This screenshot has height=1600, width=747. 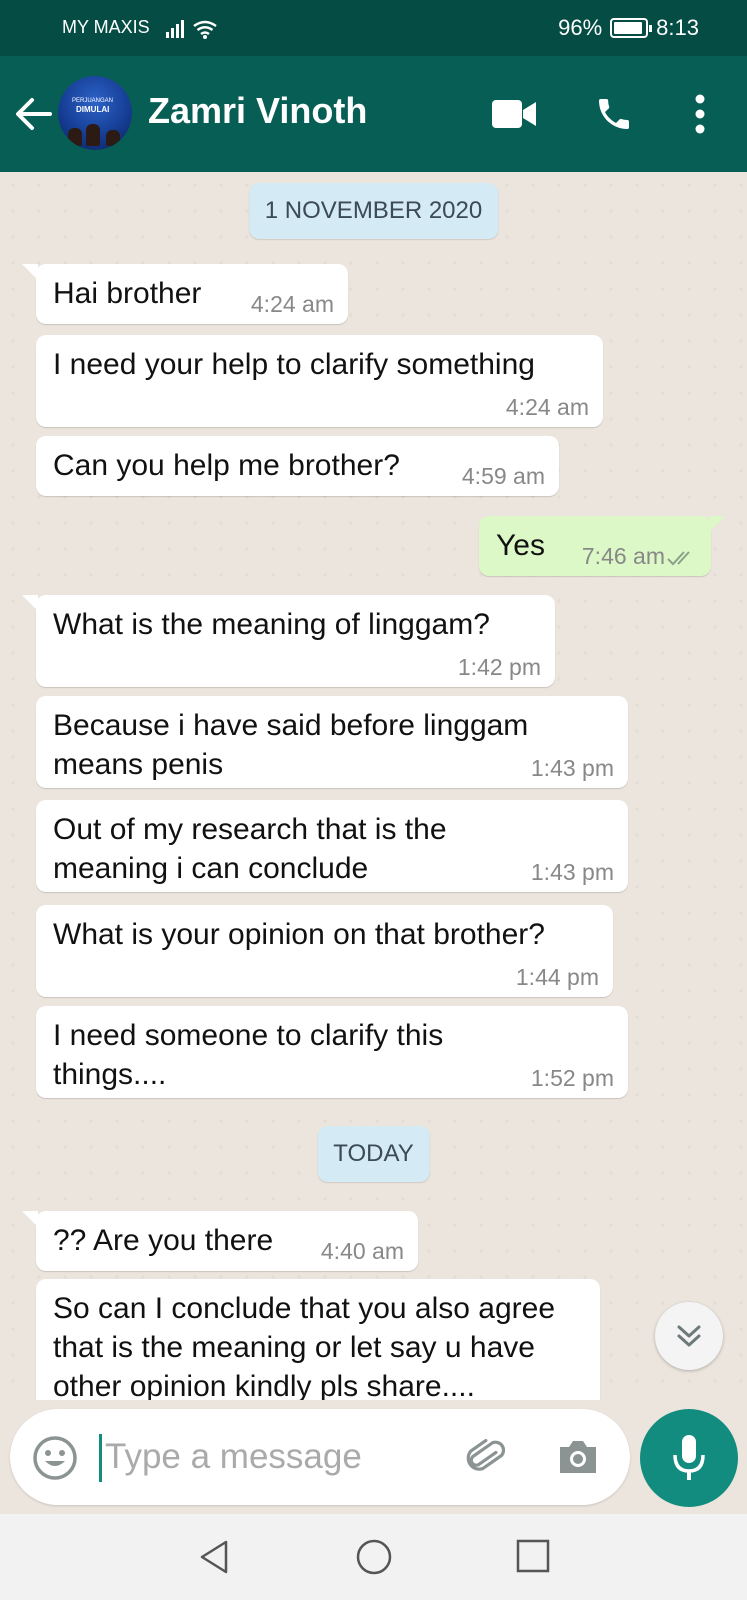 I want to click on message-bubble-incoming: ?? Are you there 4:40 am, so click(x=220, y=1241).